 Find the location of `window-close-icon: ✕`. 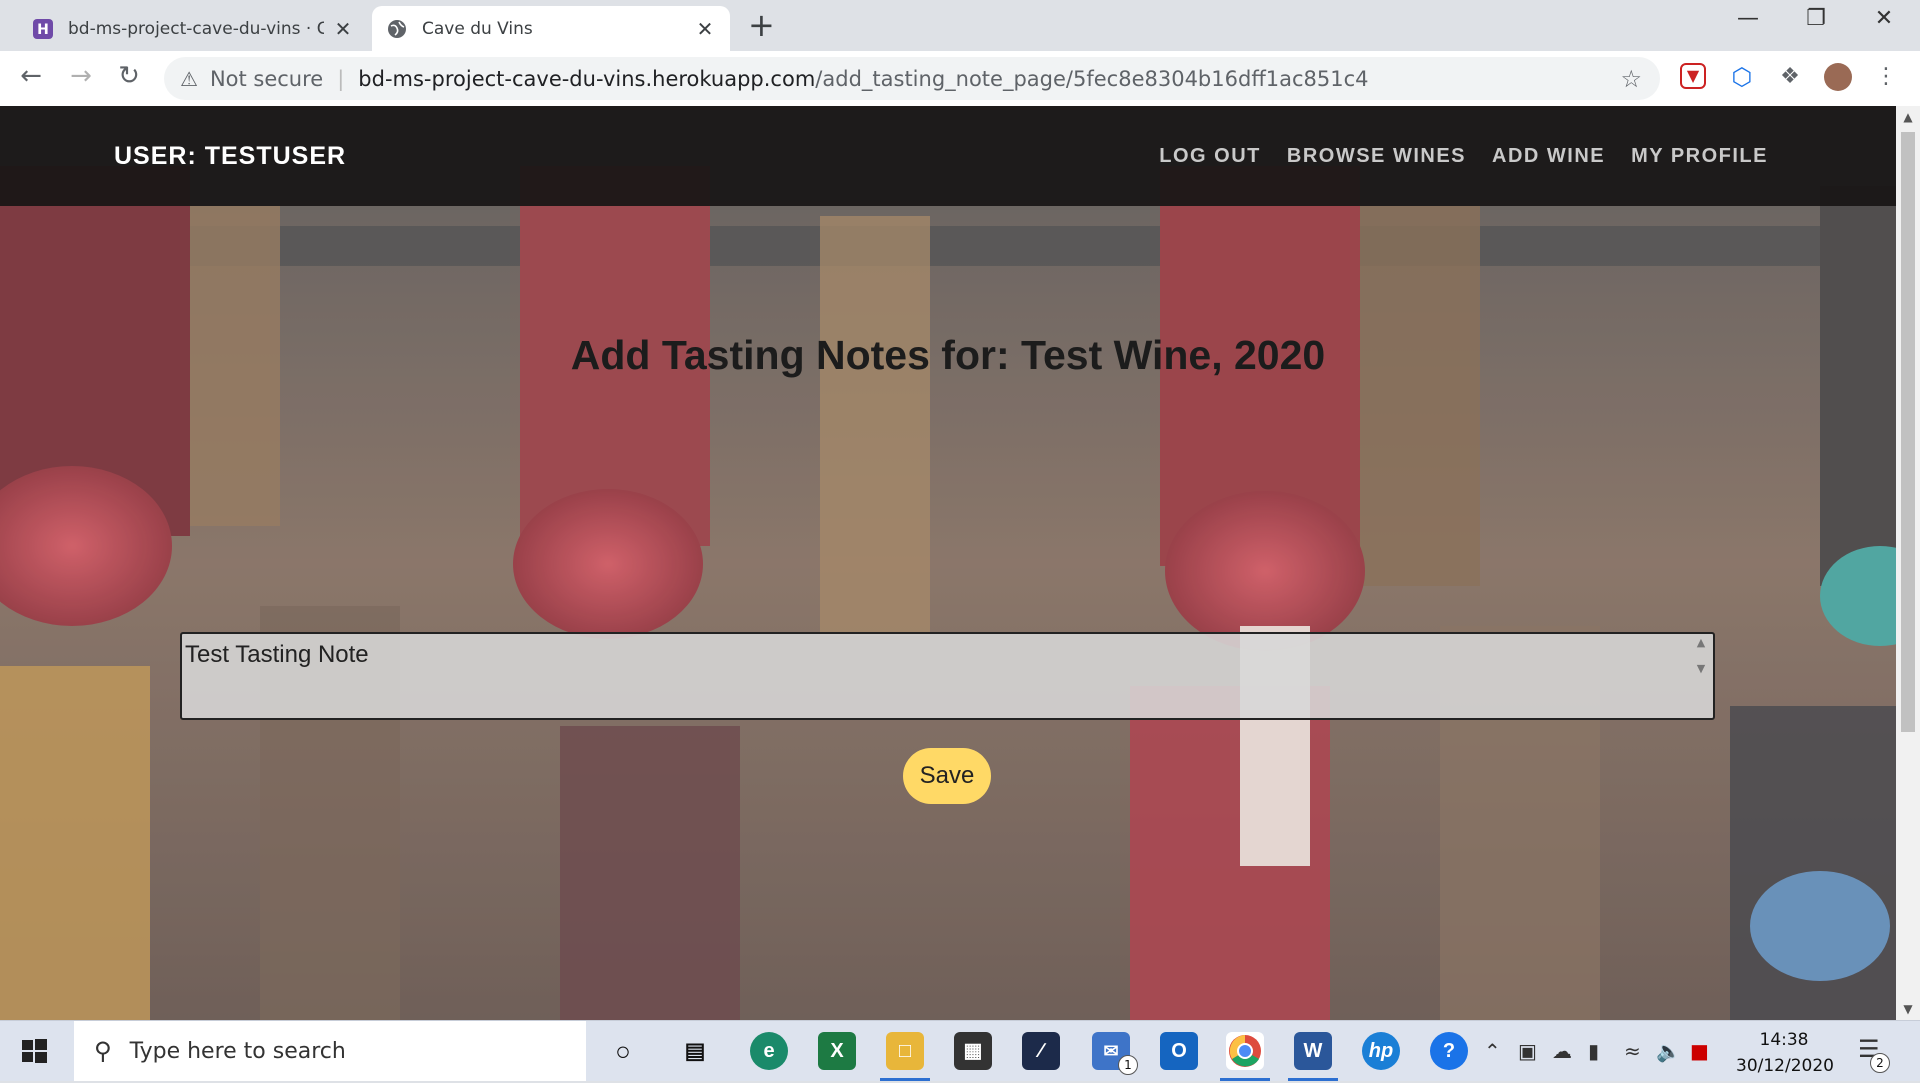

window-close-icon: ✕ is located at coordinates (1884, 18).